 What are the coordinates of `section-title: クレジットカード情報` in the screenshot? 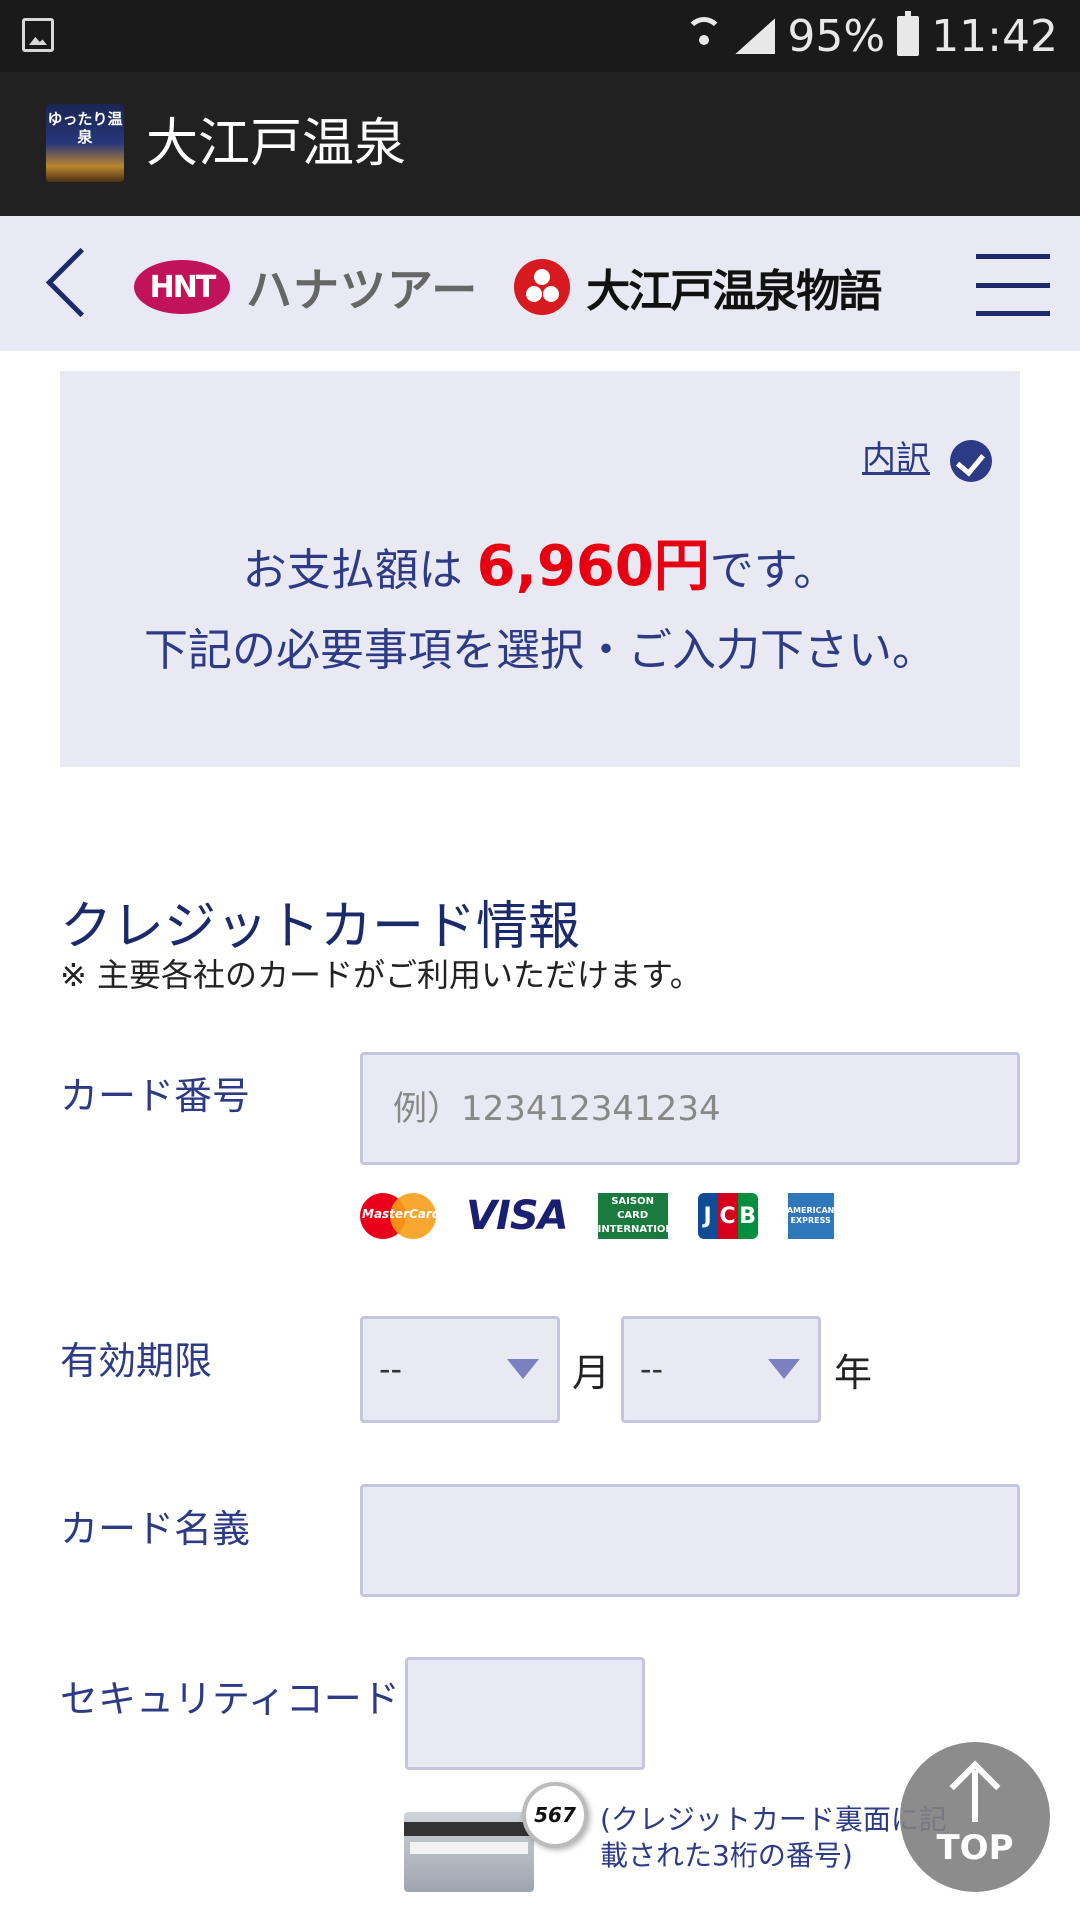 It's located at (320, 927).